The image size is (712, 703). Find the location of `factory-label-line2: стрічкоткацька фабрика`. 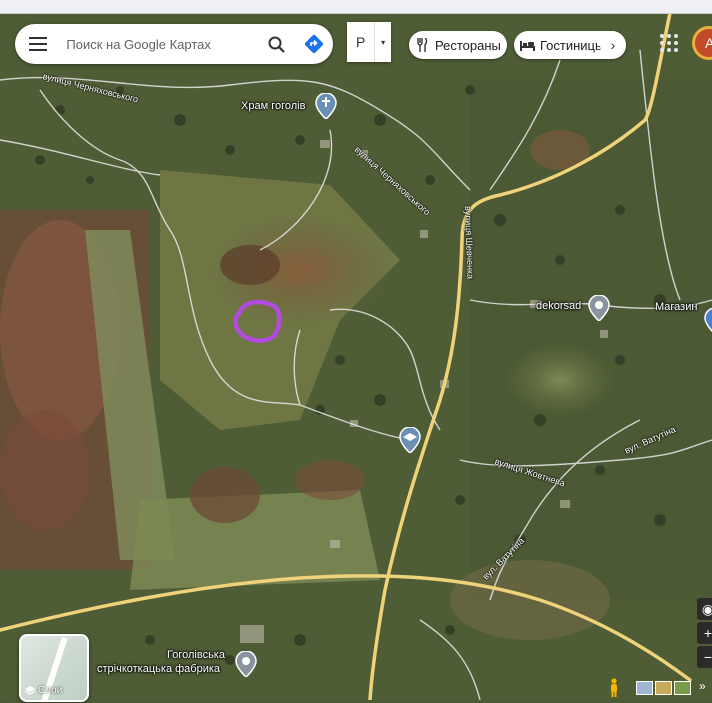

factory-label-line2: стрічкоткацька фабрика is located at coordinates (159, 669).